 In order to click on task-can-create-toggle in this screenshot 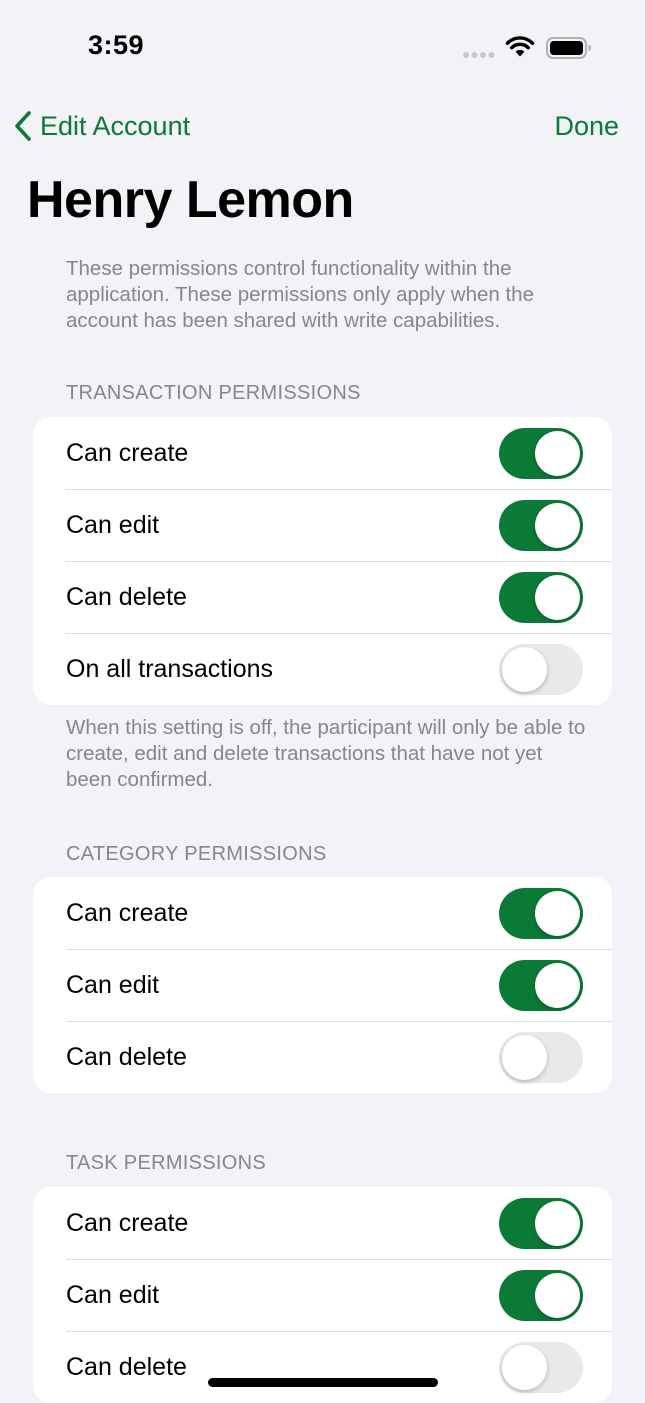, I will do `click(541, 1223)`.